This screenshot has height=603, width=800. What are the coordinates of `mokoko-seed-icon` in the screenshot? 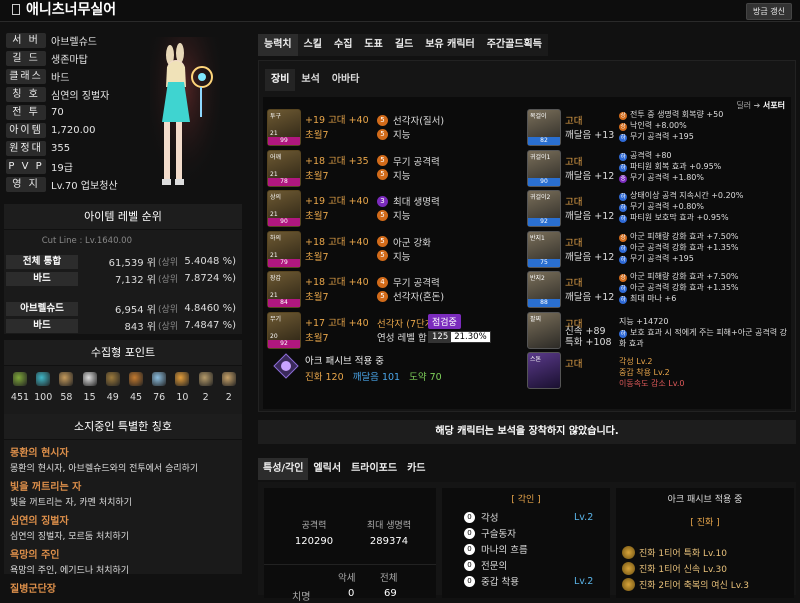 It's located at (90, 379).